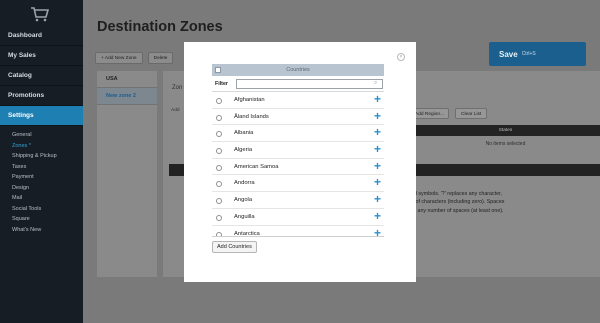 Image resolution: width=600 pixels, height=323 pixels. What do you see at coordinates (244, 216) in the screenshot?
I see `country-name: Anguilla` at bounding box center [244, 216].